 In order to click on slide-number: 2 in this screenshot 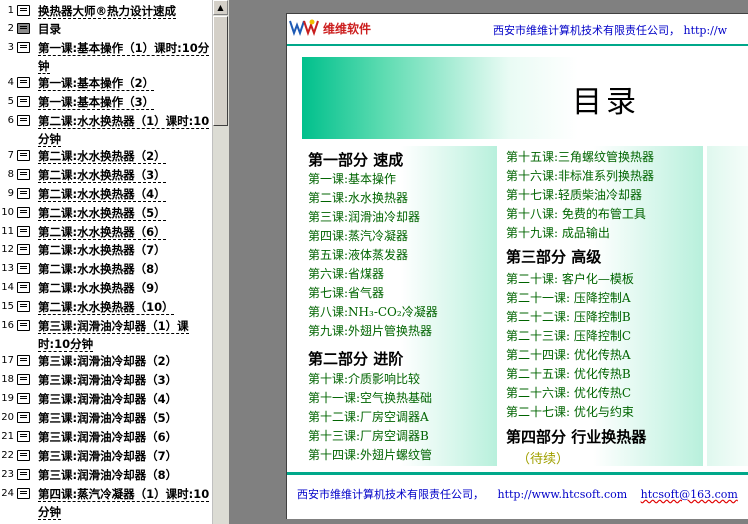, I will do `click(10, 28)`.